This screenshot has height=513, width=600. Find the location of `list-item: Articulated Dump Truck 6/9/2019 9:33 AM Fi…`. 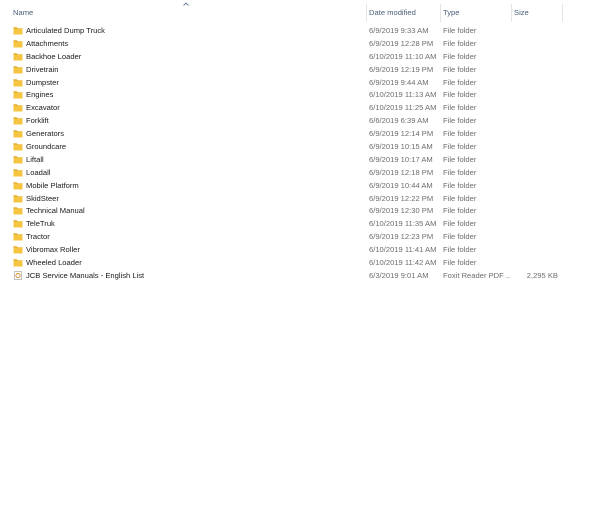

list-item: Articulated Dump Truck 6/9/2019 9:33 AM Fi… is located at coordinates (300, 30).